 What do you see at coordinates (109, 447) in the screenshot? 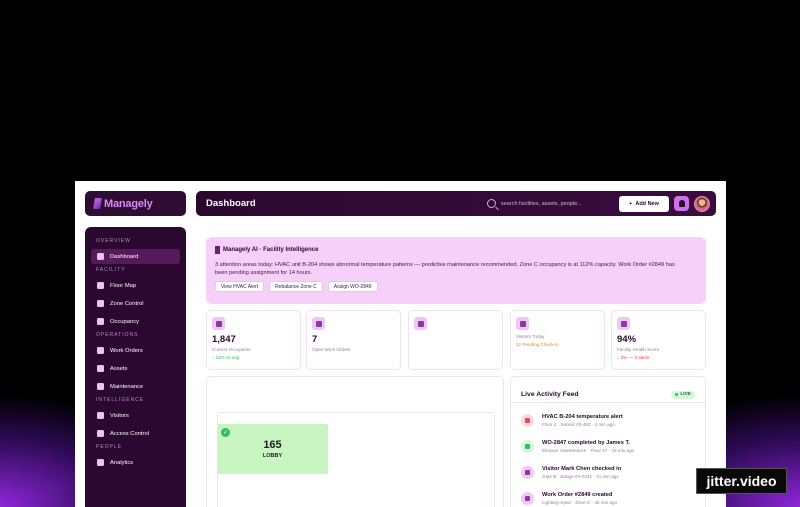
I see `sidebar-section-people: PEOPLE` at bounding box center [109, 447].